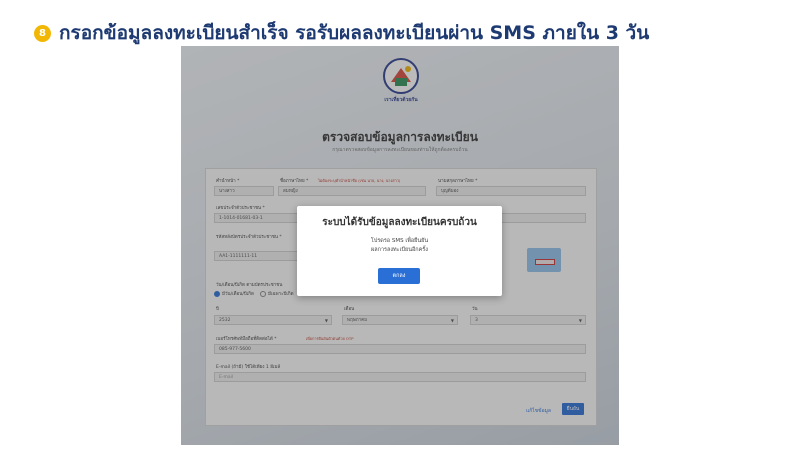 Image resolution: width=800 pixels, height=450 pixels. Describe the element at coordinates (399, 276) in the screenshot. I see `dialog-ok-button: ตกลง` at that location.